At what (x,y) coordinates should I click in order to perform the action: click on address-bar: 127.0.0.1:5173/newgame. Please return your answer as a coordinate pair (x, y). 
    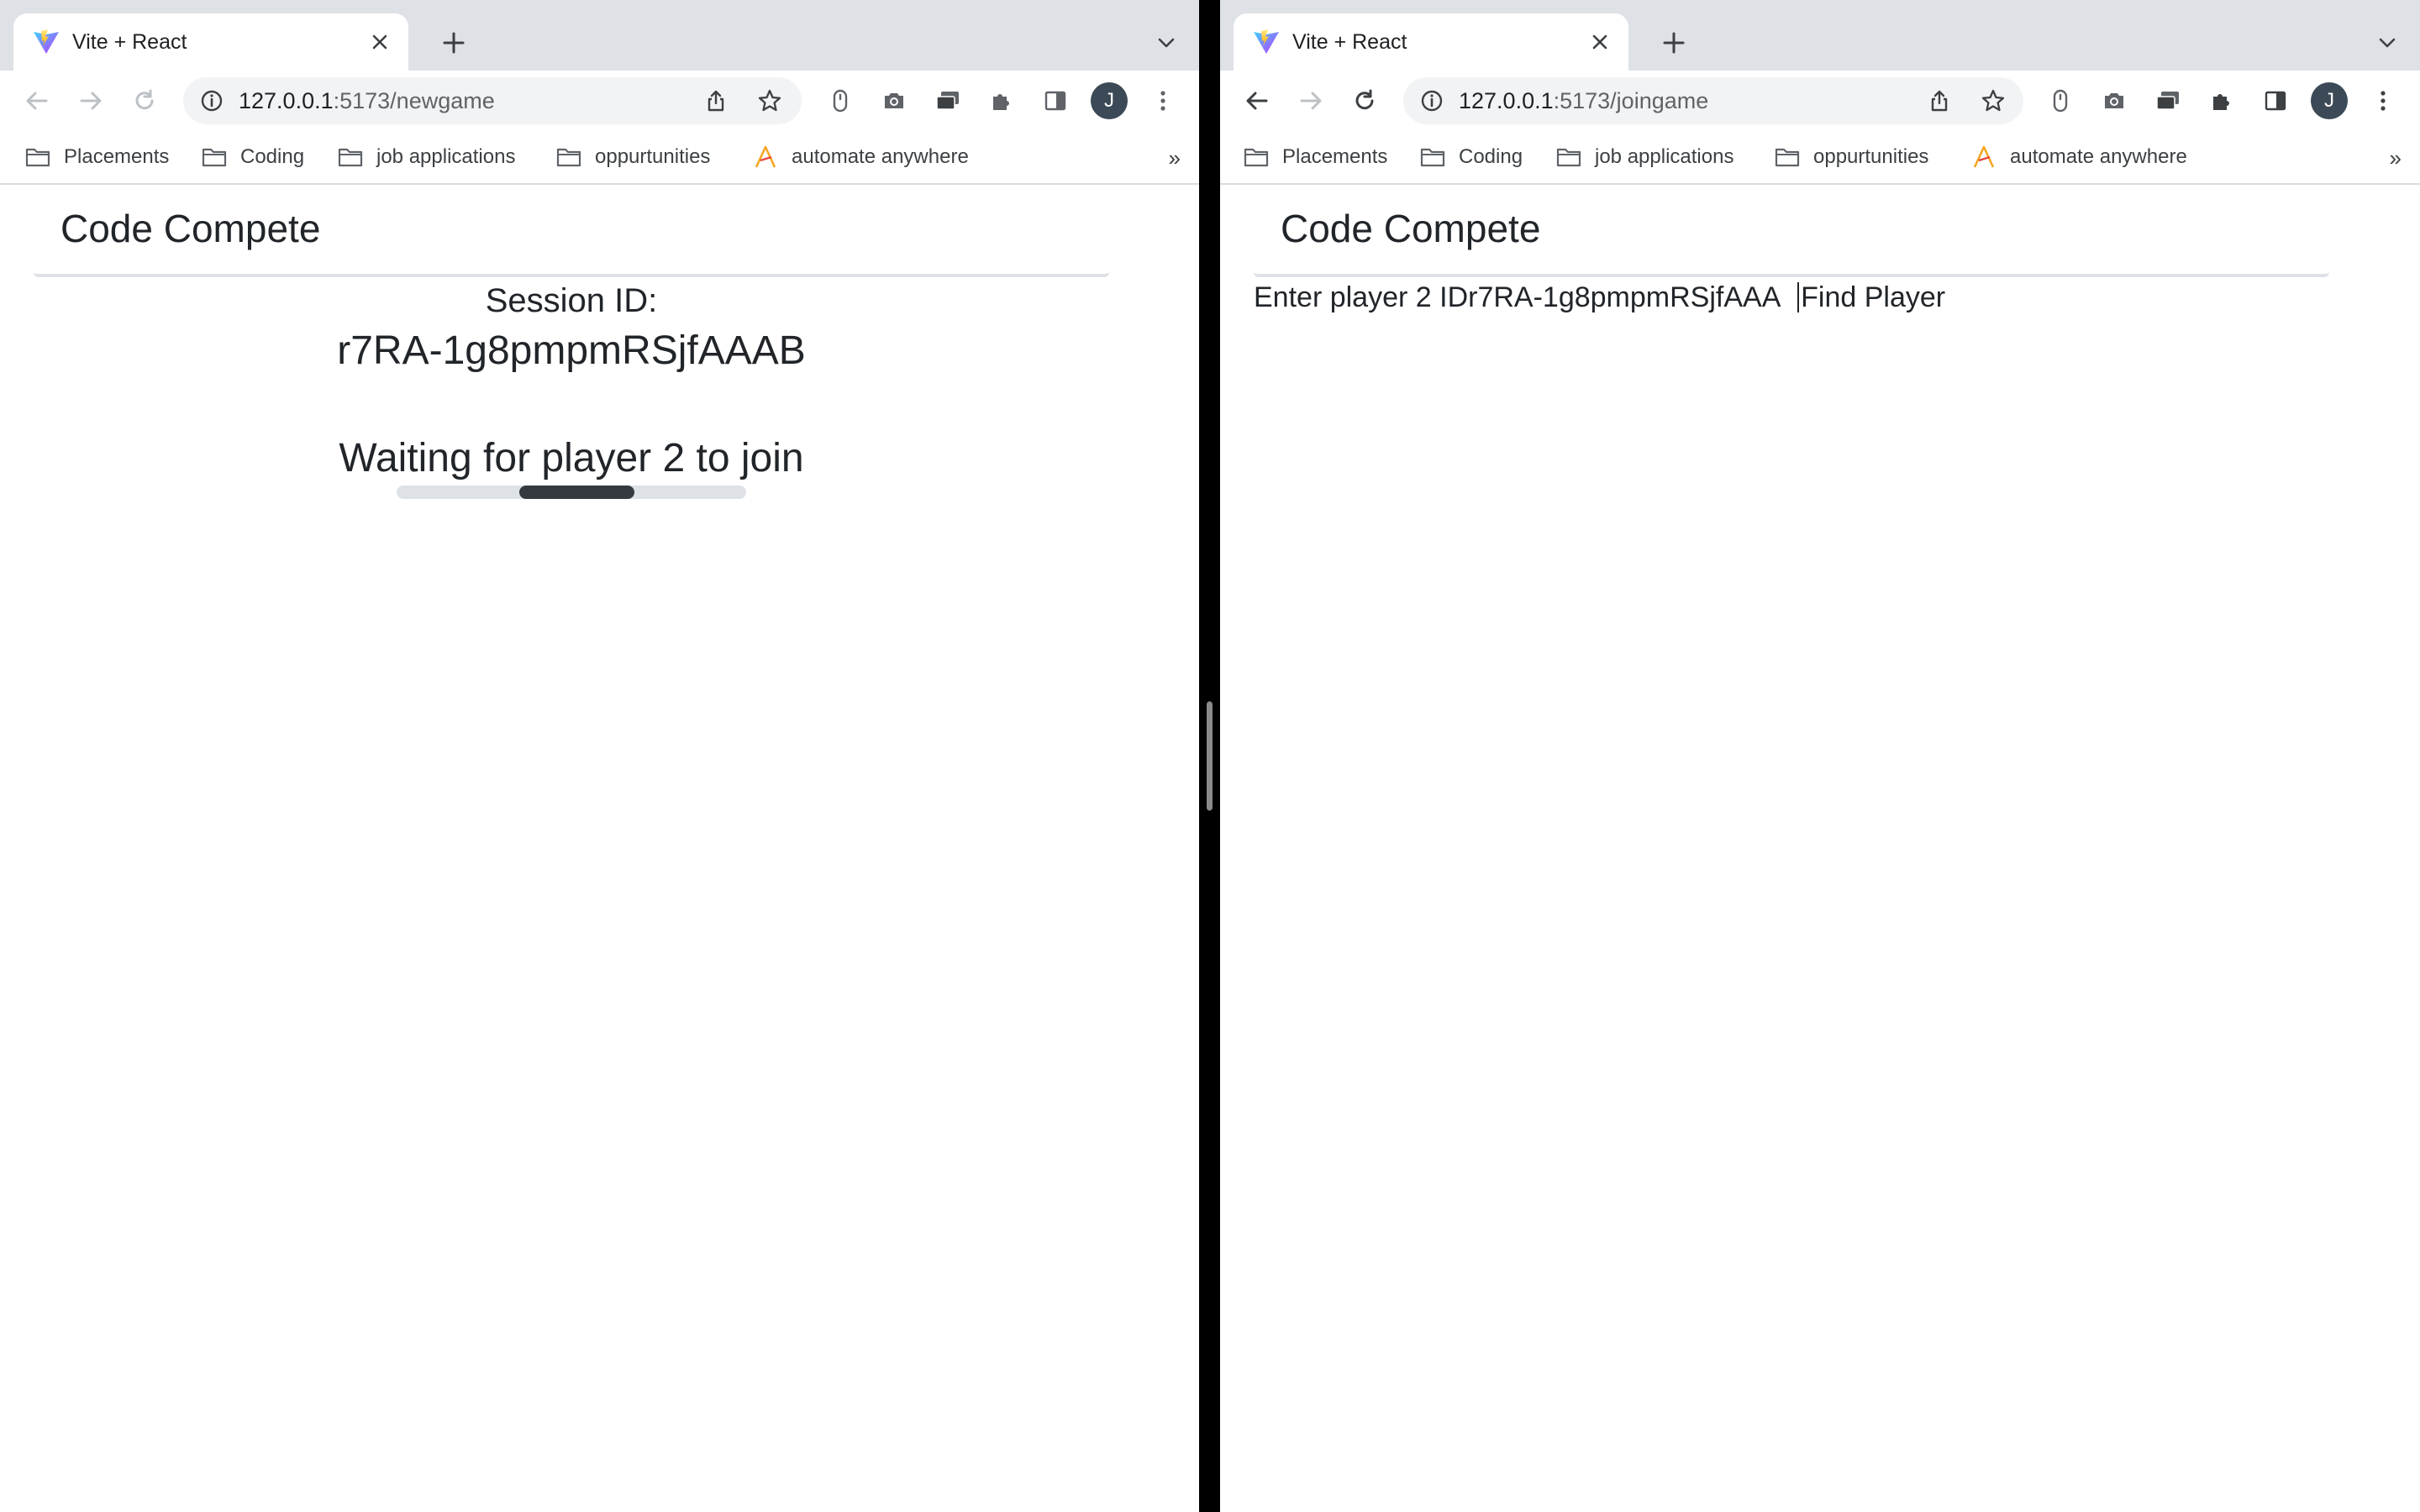
    Looking at the image, I should click on (493, 100).